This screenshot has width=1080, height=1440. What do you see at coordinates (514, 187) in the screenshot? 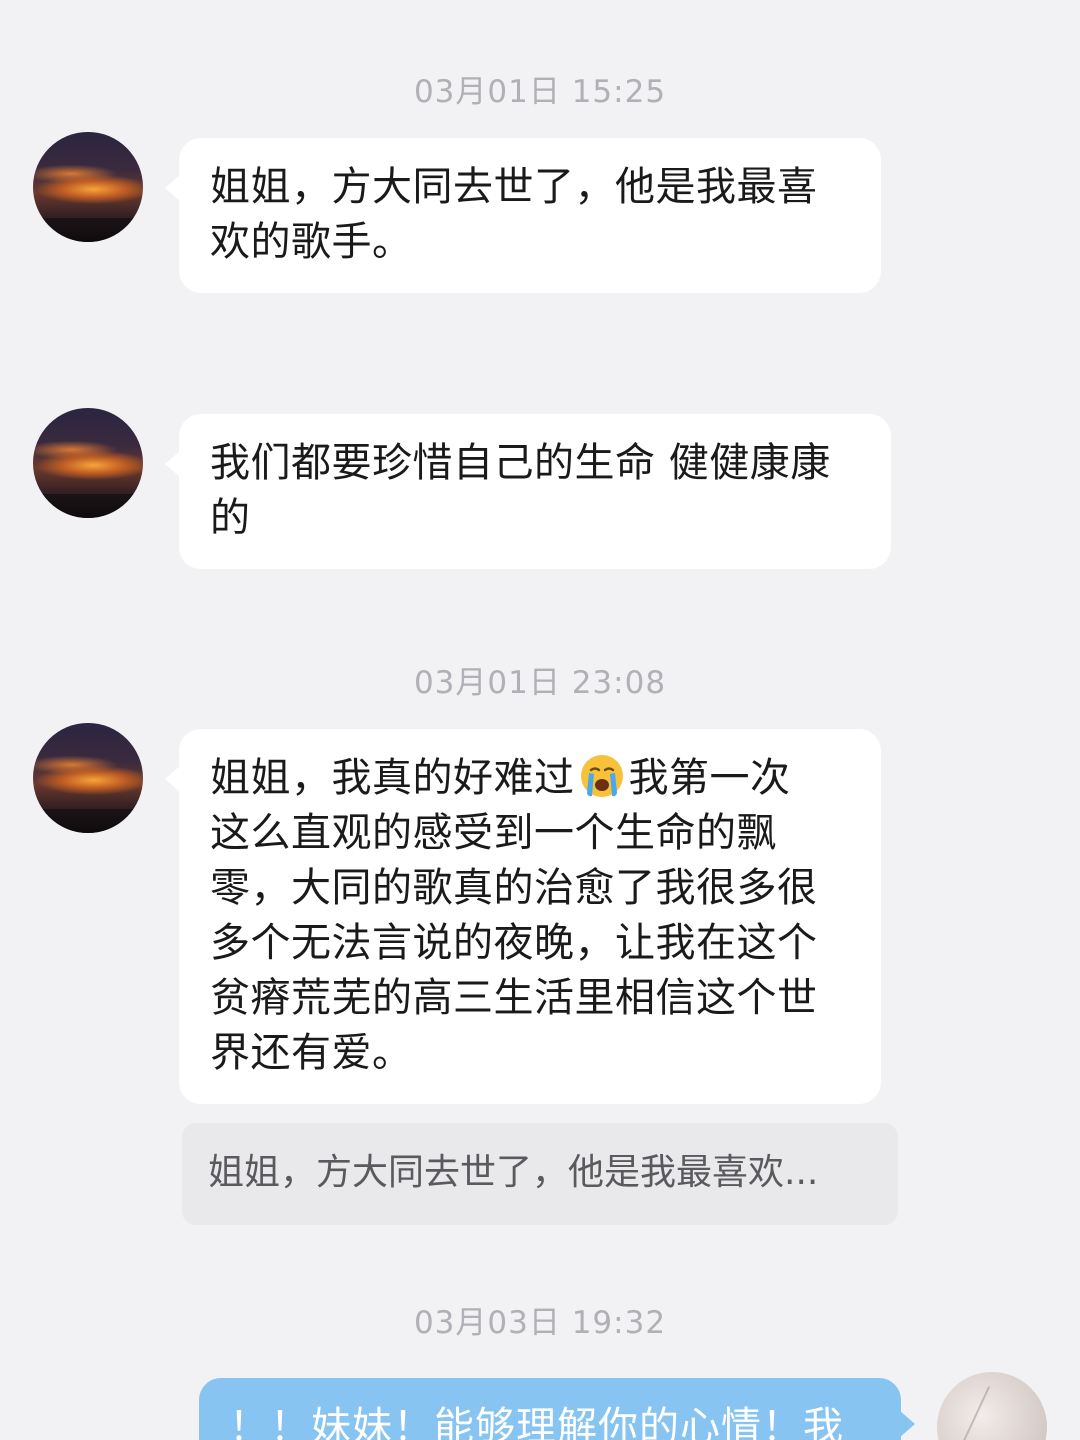
I see `message-text: 姐姐，方大同去世了，他是我最喜` at bounding box center [514, 187].